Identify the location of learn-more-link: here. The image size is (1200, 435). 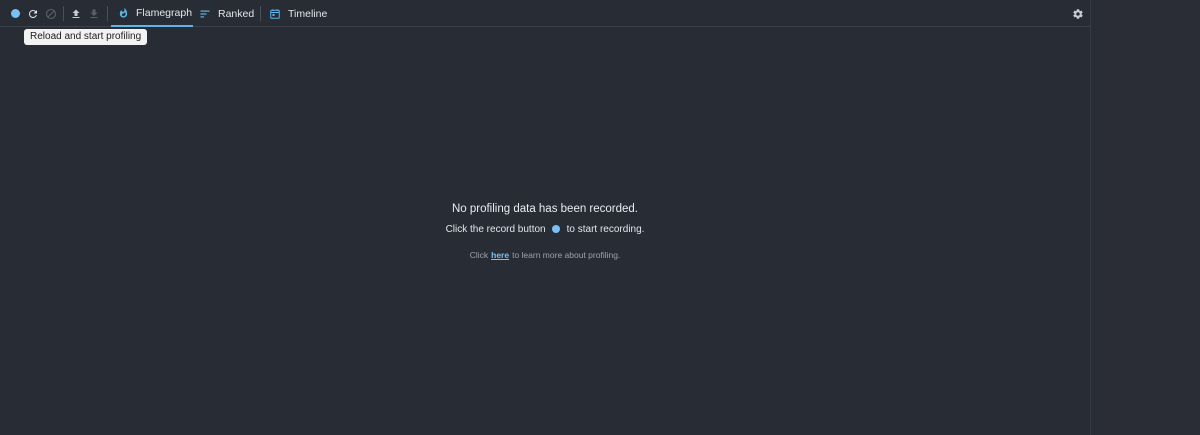
(500, 255).